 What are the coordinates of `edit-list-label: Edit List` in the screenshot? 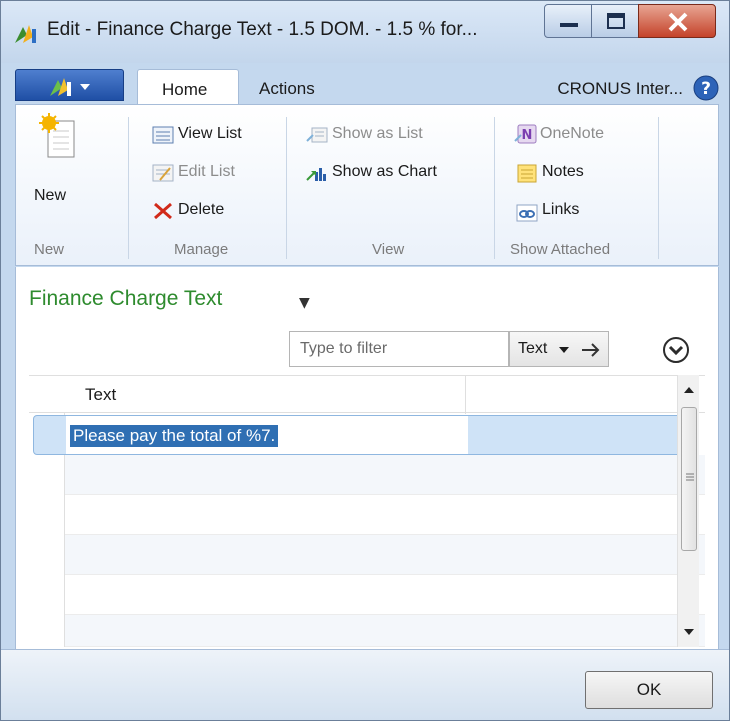 It's located at (206, 171).